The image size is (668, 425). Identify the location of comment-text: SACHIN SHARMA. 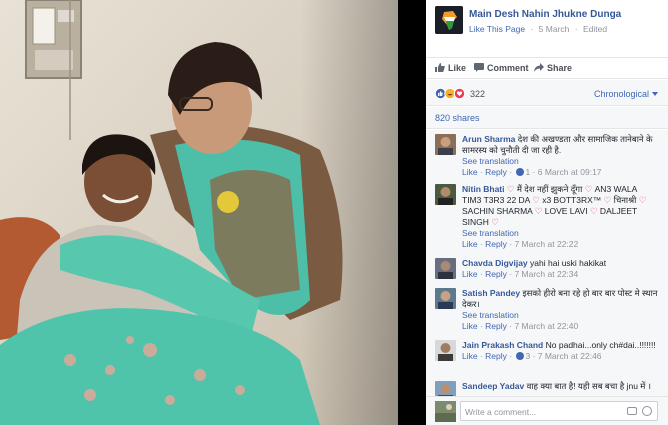
(498, 211).